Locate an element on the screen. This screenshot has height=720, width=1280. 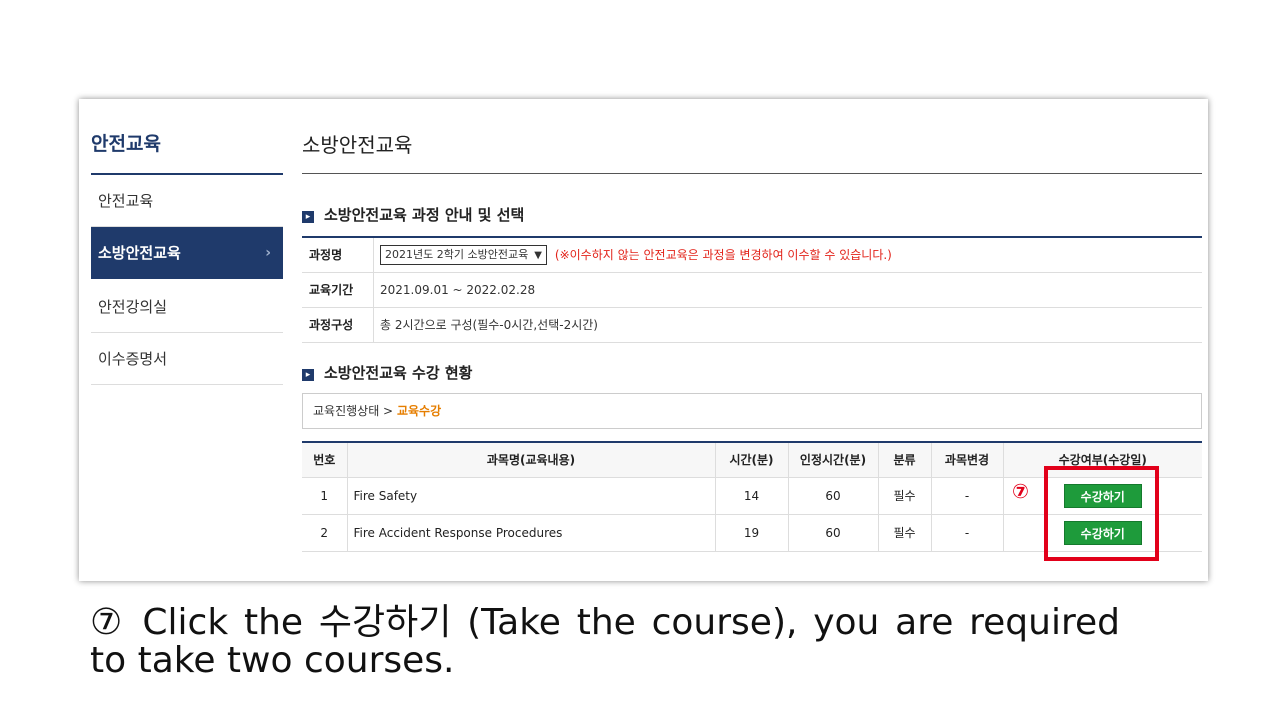
section-heading-course-guide: ▸ 소방안전교육 과정 안내 및 선택 is located at coordinates (413, 214).